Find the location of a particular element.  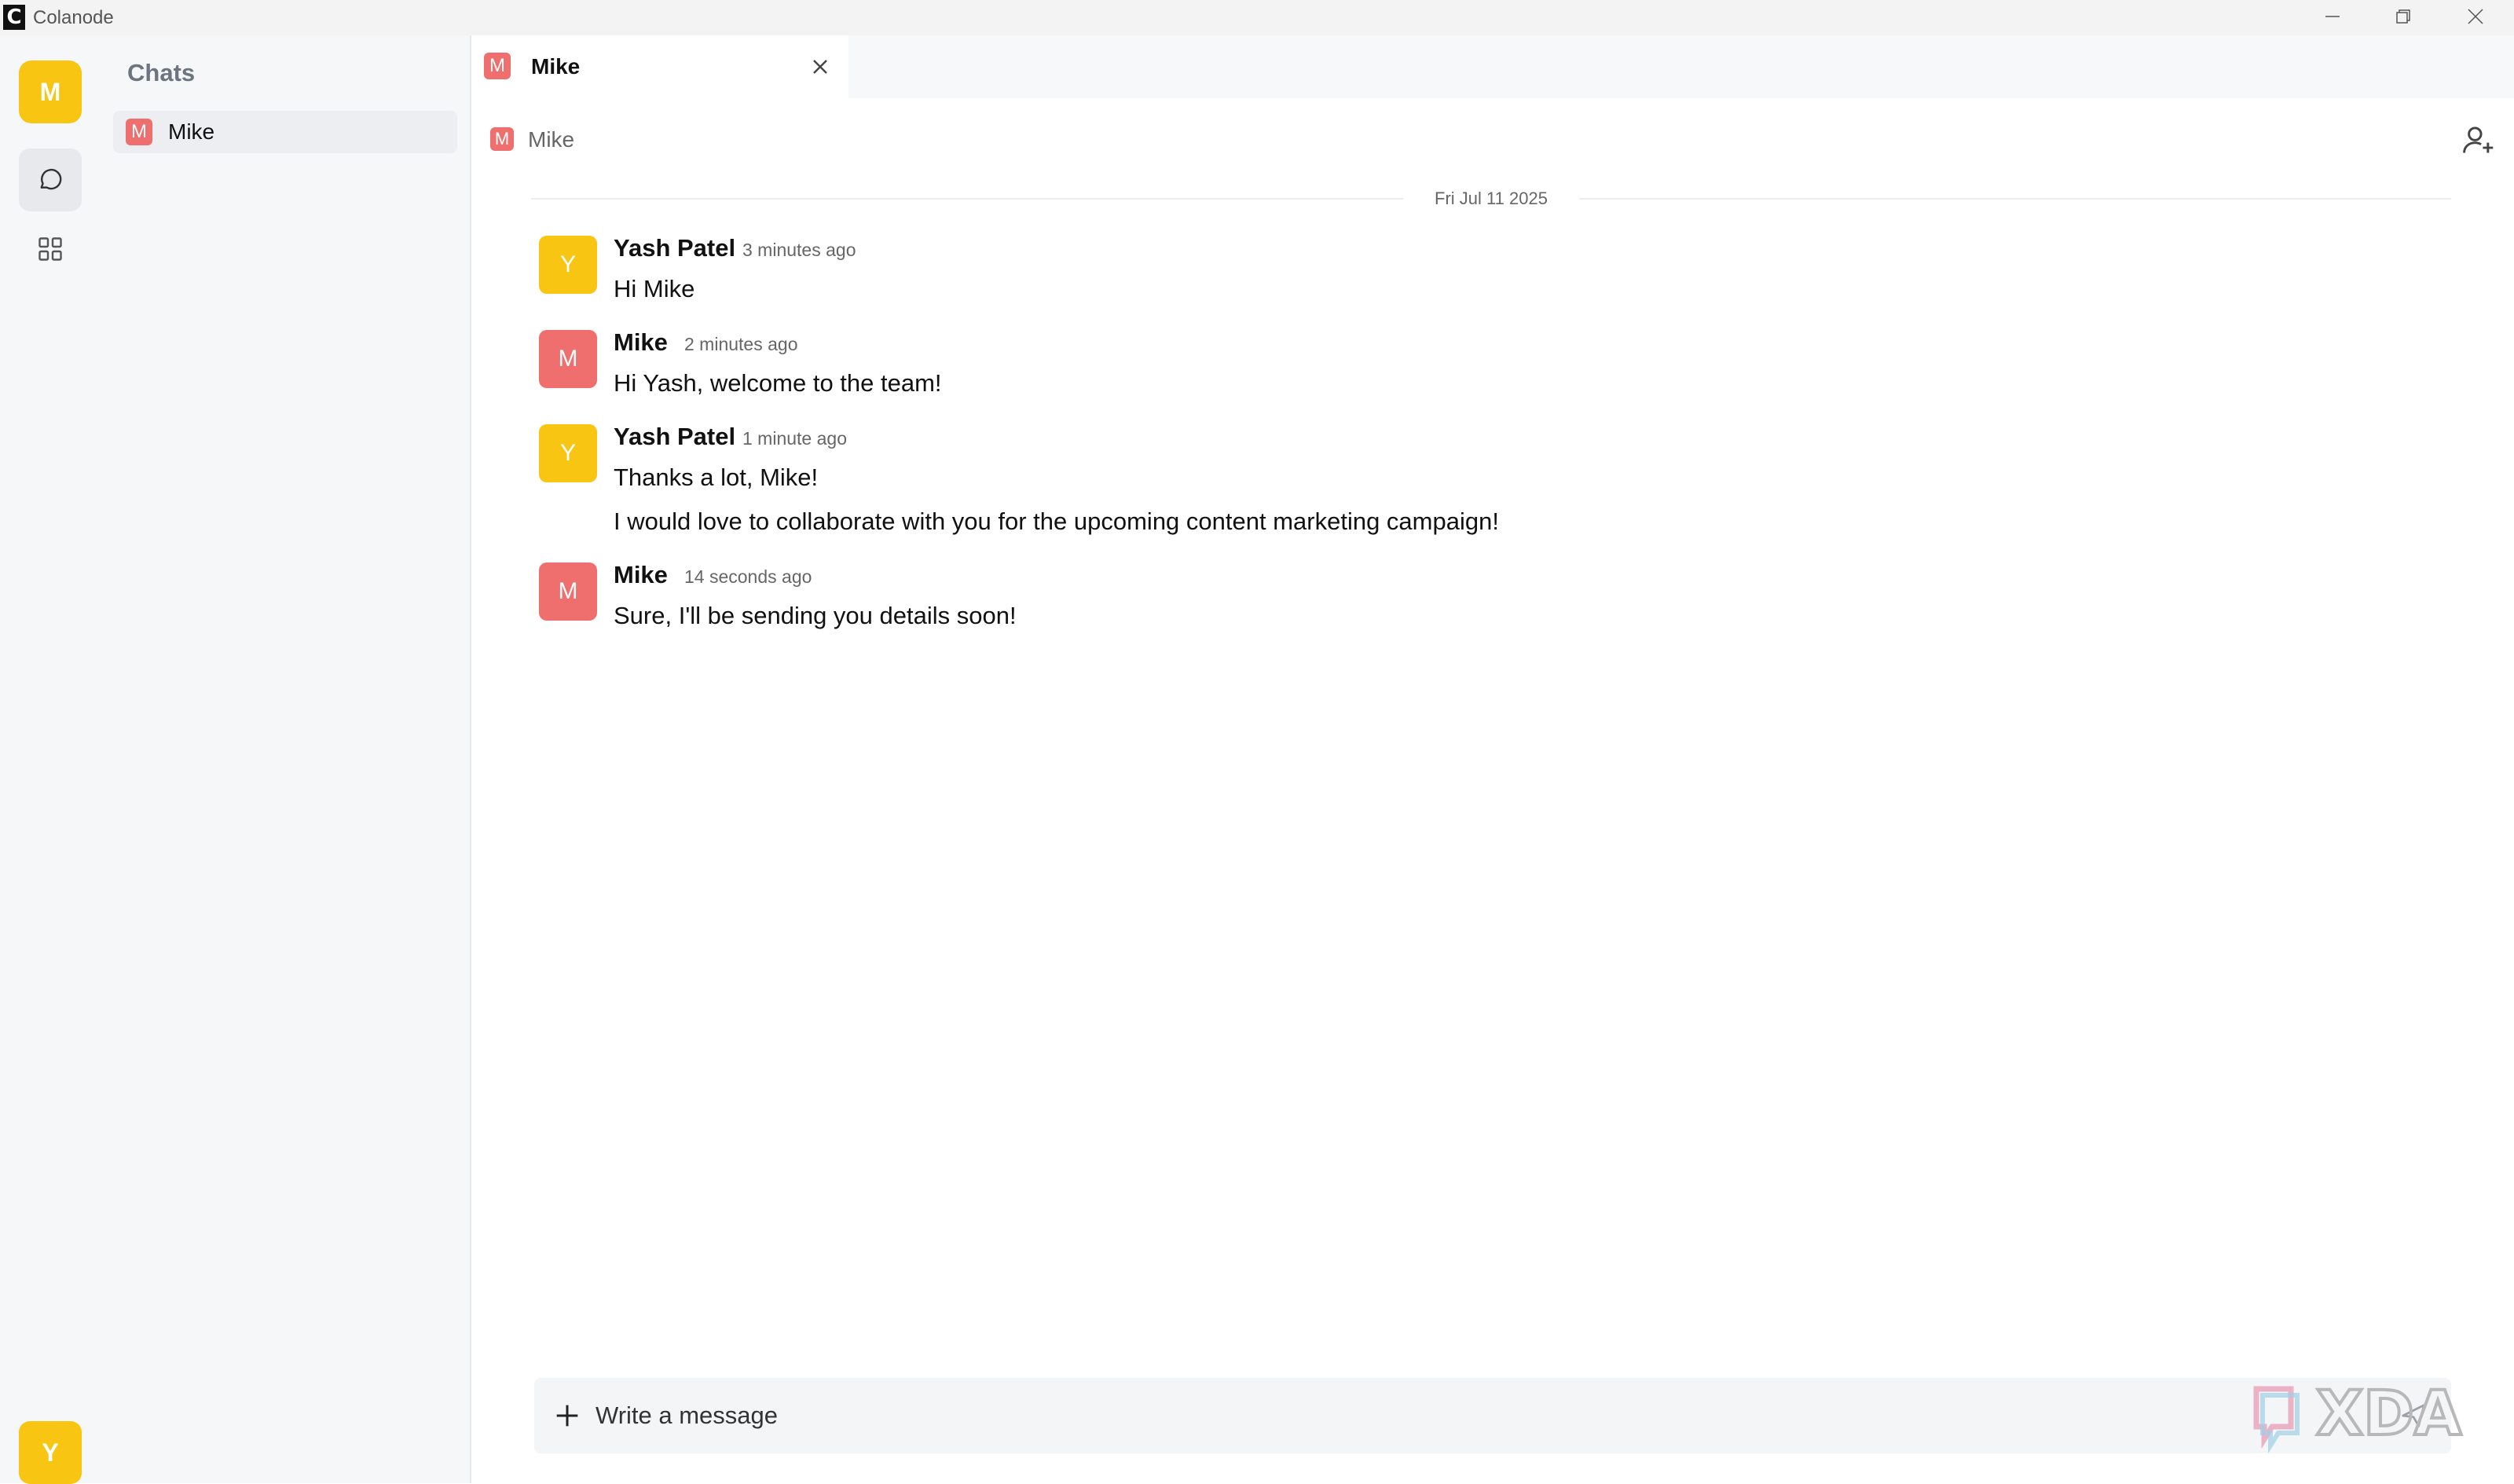

message-composer is located at coordinates (1492, 1415).